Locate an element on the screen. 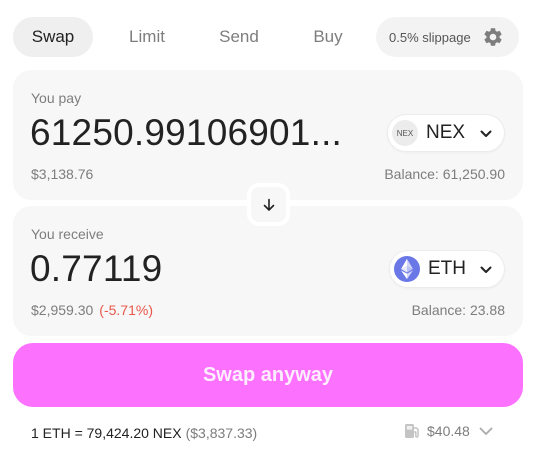  price-impact: (-5.71%) is located at coordinates (126, 310).